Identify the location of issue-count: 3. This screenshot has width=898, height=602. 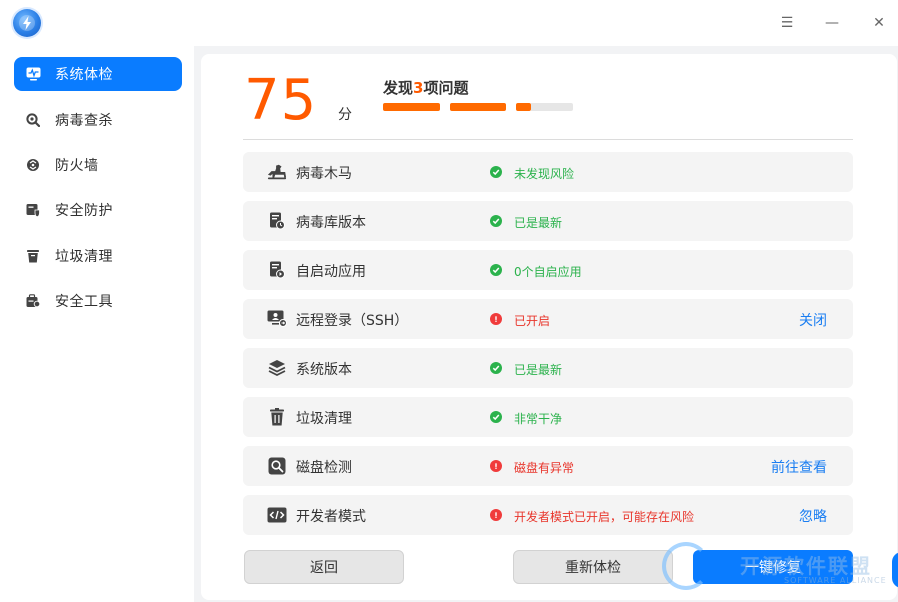
(418, 88).